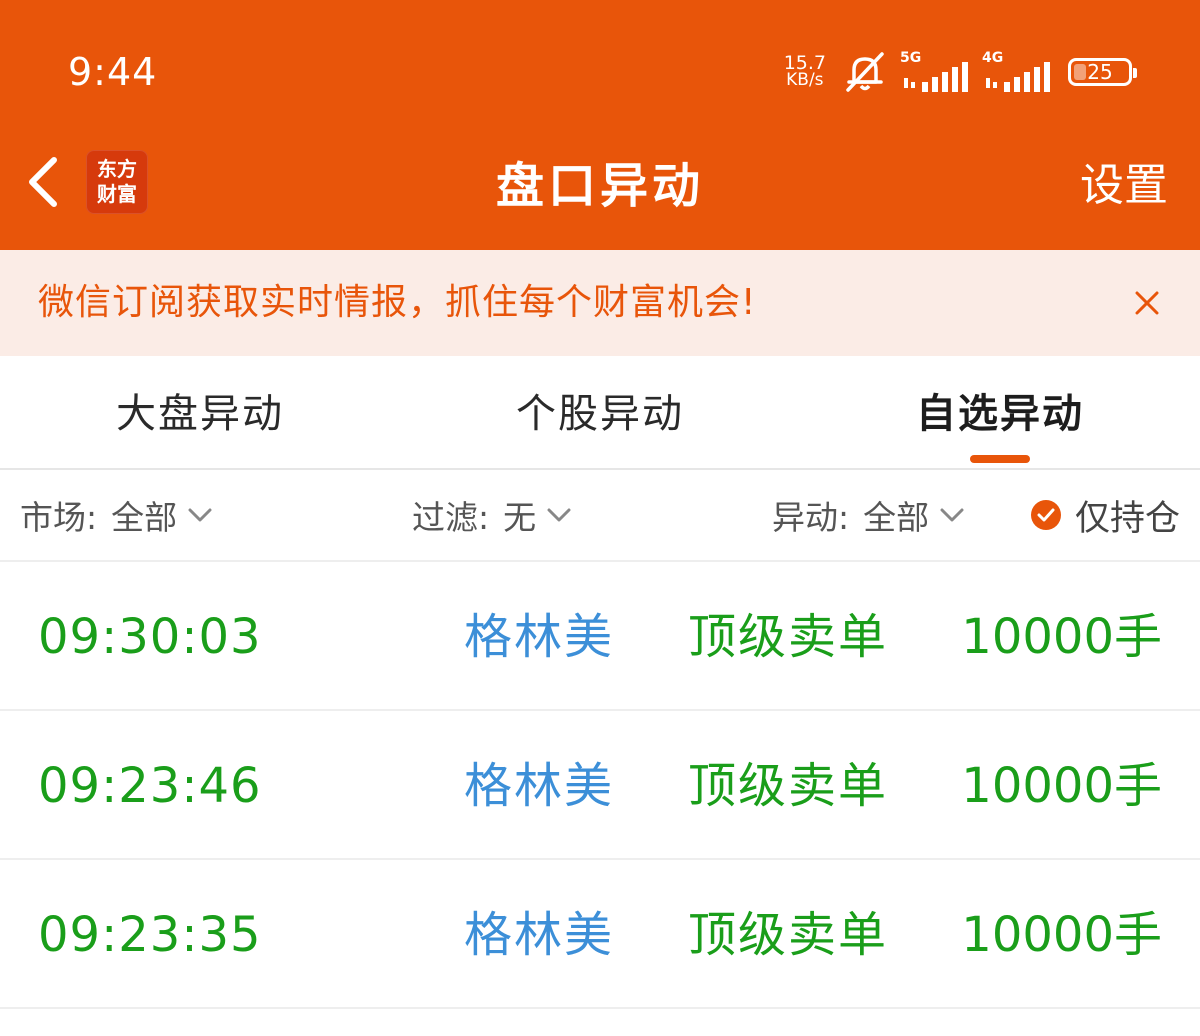 This screenshot has height=1036, width=1200. What do you see at coordinates (397, 303) in the screenshot?
I see `banner-text: 微信订阅获取实时情报，抓住每个财富机会!` at bounding box center [397, 303].